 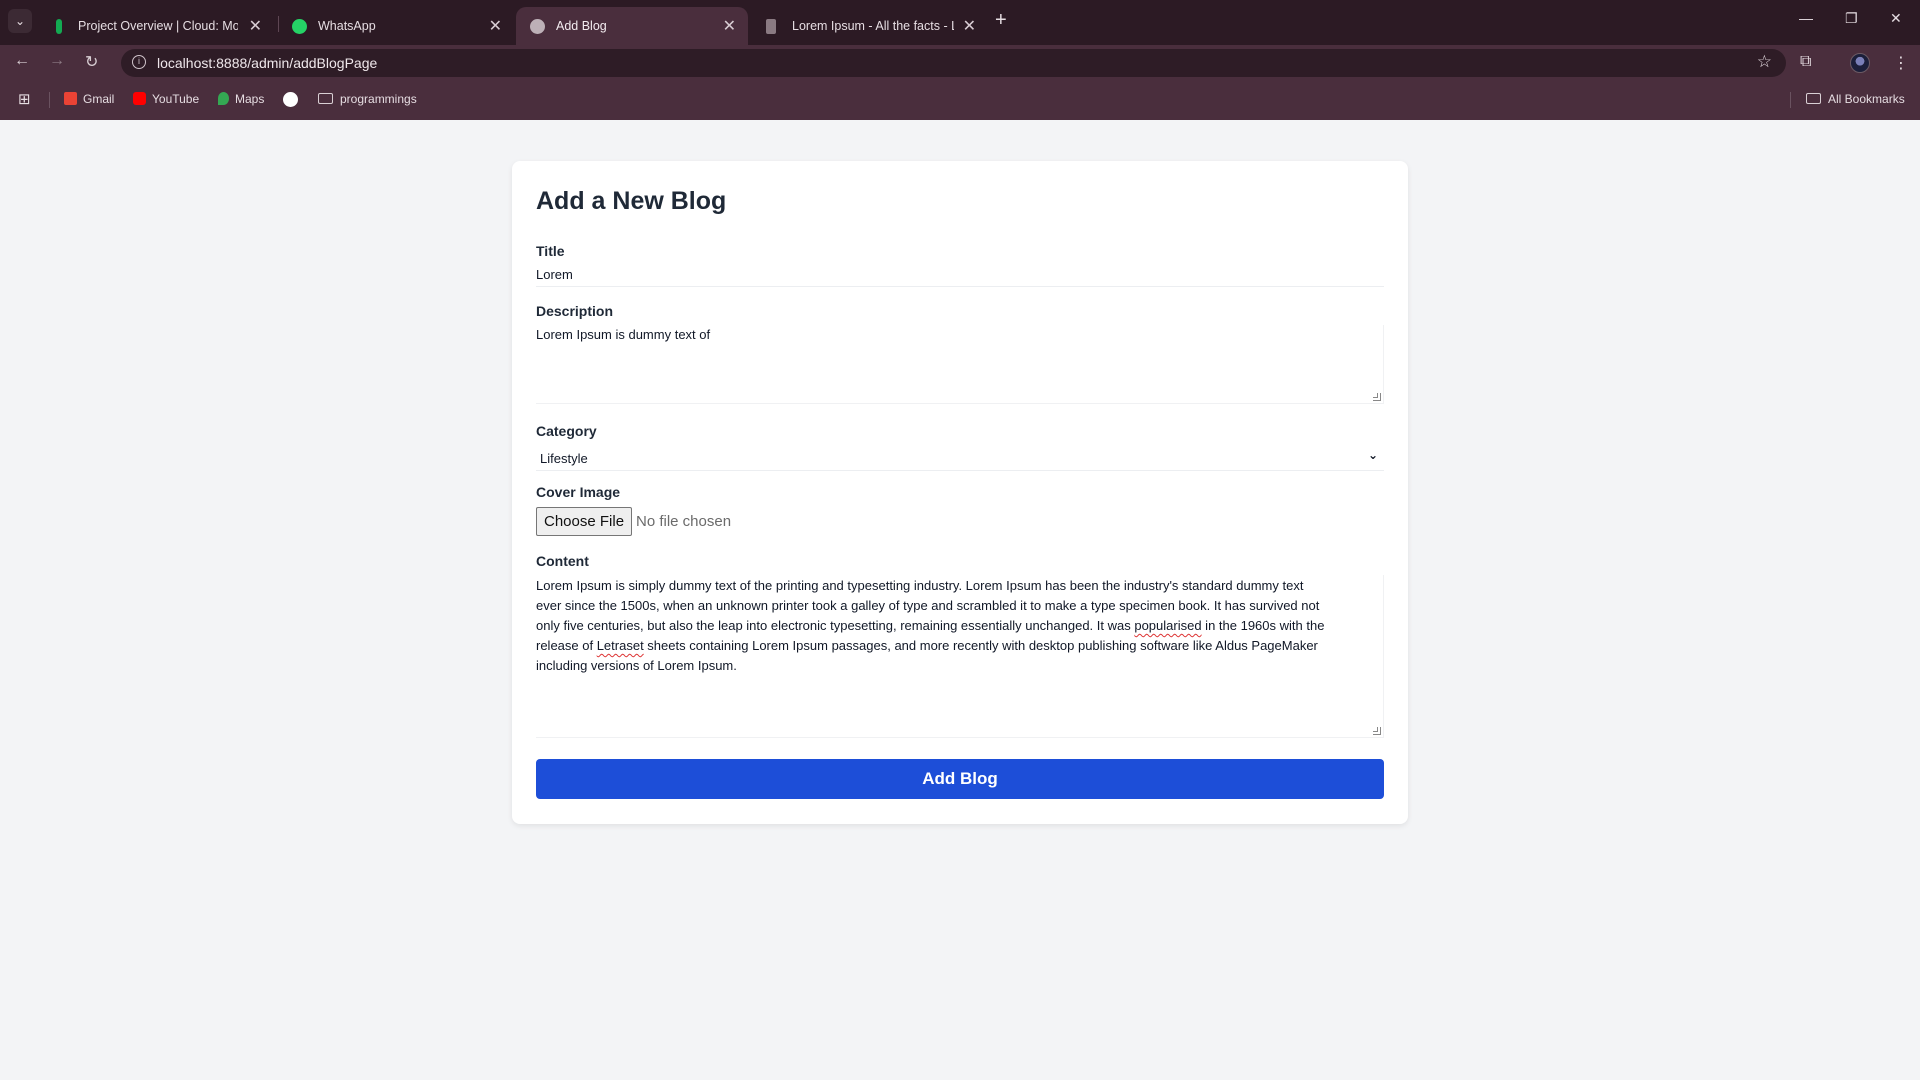 What do you see at coordinates (347, 26) in the screenshot?
I see `tab-title: WhatsApp` at bounding box center [347, 26].